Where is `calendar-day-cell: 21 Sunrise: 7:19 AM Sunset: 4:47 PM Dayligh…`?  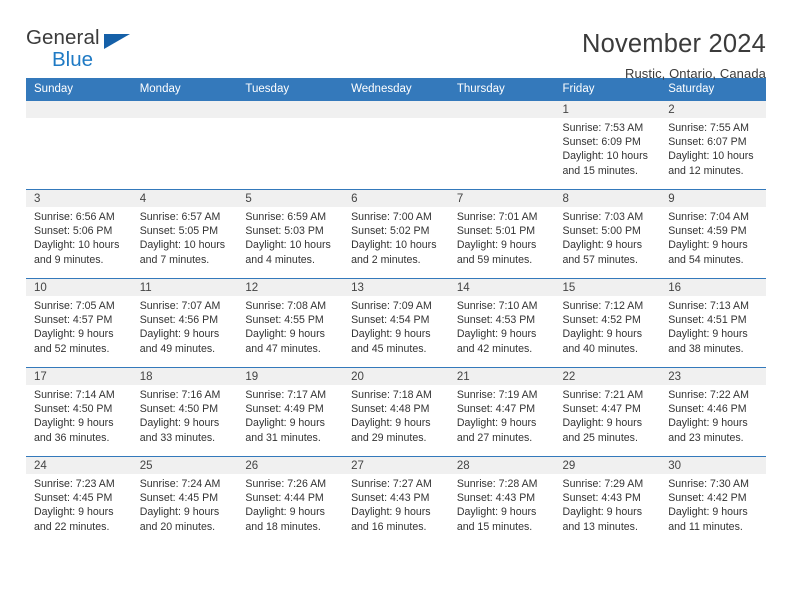 calendar-day-cell: 21 Sunrise: 7:19 AM Sunset: 4:47 PM Dayligh… is located at coordinates (501, 412).